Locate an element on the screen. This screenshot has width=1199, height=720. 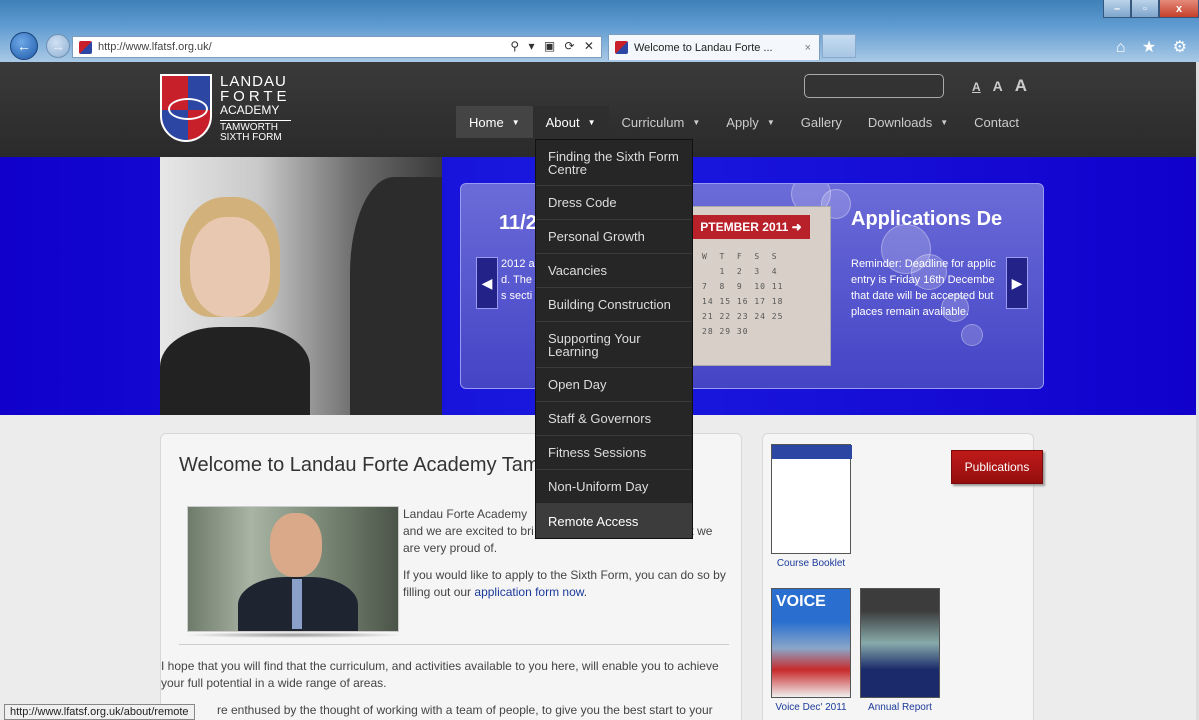
voice-cover: VOICE is located at coordinates (811, 643).